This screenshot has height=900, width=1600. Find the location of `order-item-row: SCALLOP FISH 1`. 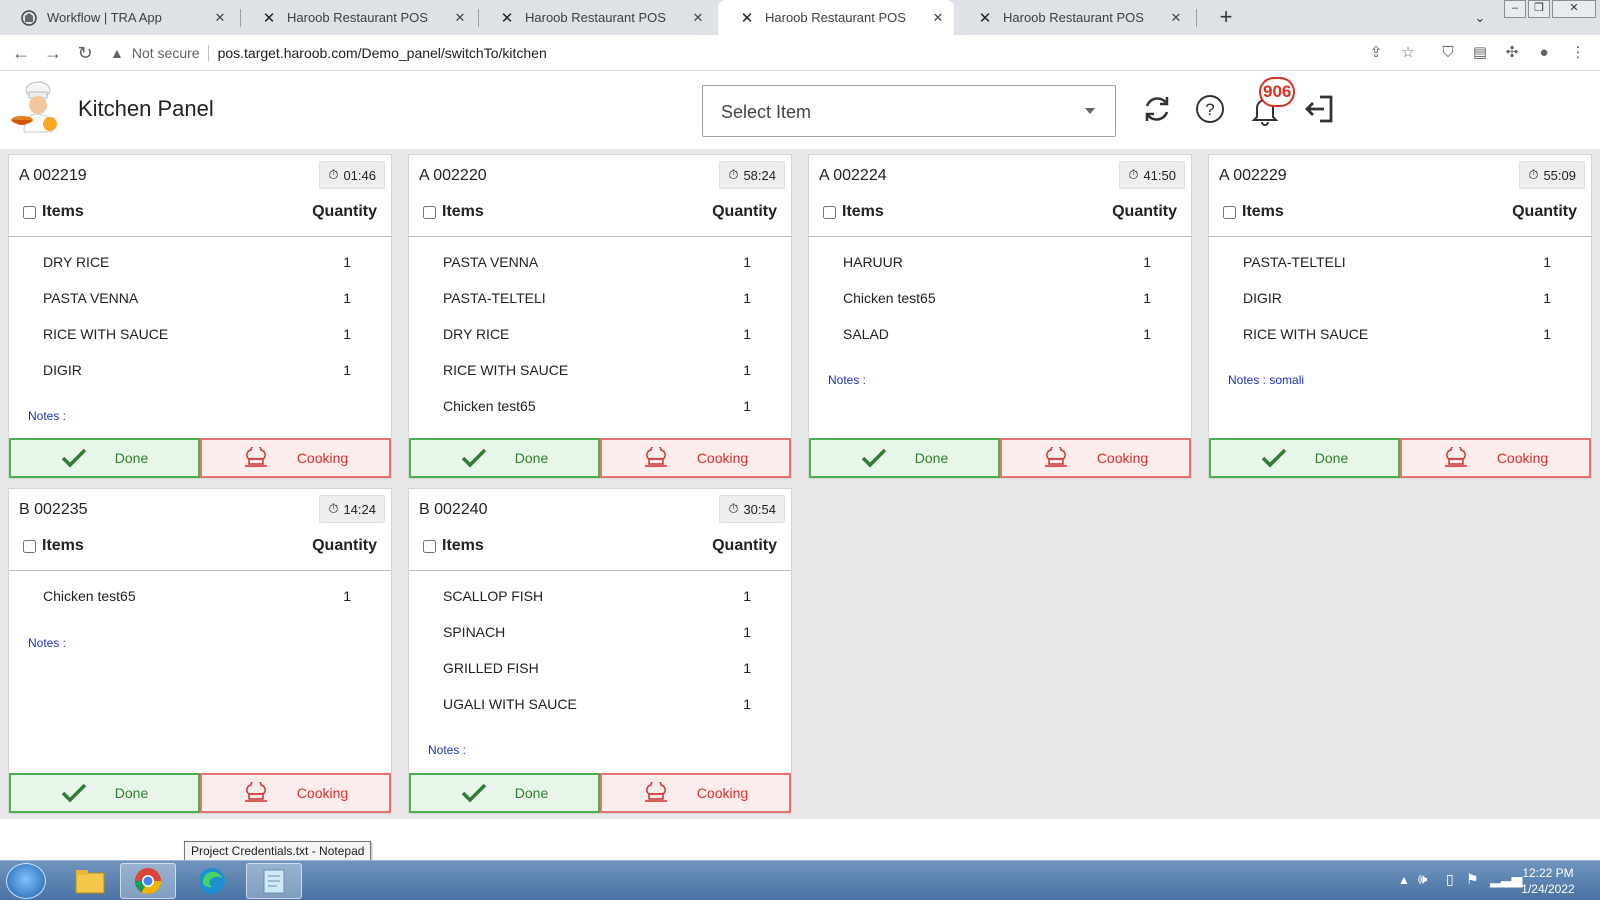

order-item-row: SCALLOP FISH 1 is located at coordinates (600, 596).